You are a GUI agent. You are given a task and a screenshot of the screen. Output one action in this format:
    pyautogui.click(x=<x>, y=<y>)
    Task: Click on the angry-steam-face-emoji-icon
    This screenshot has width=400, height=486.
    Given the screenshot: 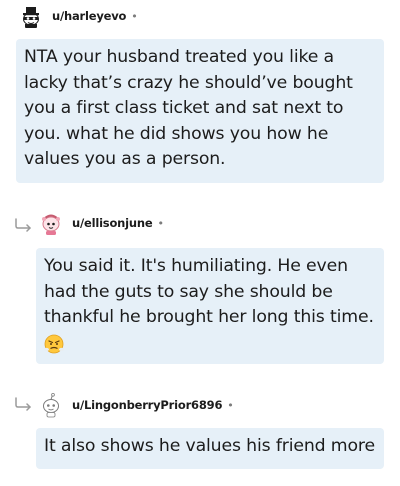 What is the action you would take?
    pyautogui.click(x=54, y=343)
    